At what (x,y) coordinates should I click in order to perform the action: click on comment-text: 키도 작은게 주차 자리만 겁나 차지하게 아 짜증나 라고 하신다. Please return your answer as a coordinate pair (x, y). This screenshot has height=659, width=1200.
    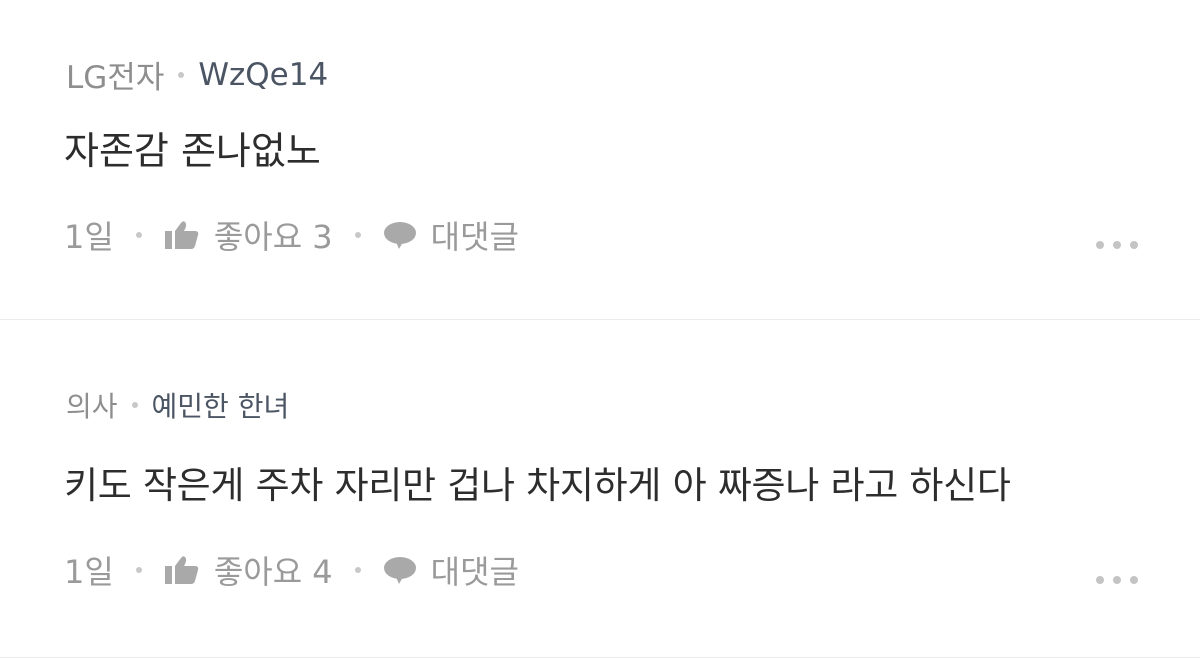
    Looking at the image, I should click on (537, 485).